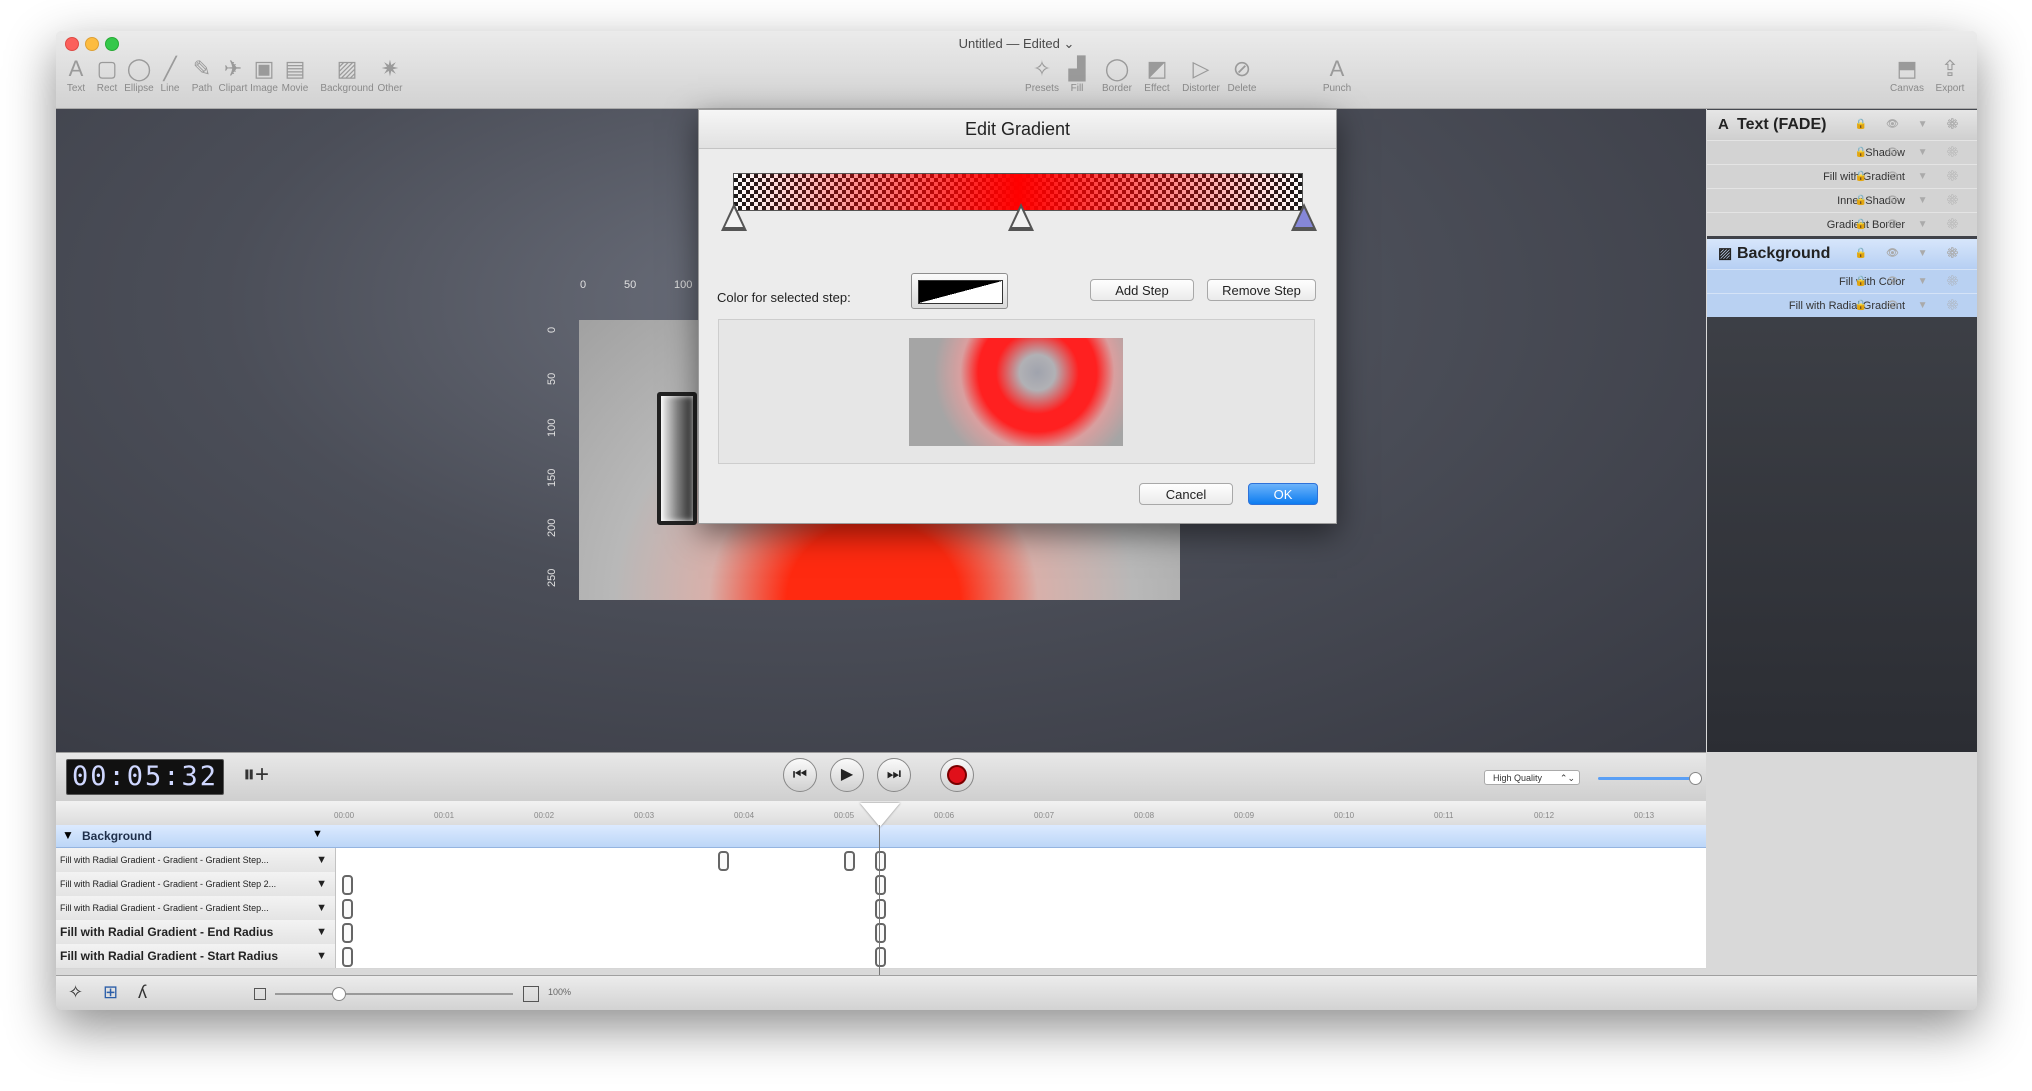  What do you see at coordinates (145, 777) in the screenshot?
I see `timecode-display: 00:05:32` at bounding box center [145, 777].